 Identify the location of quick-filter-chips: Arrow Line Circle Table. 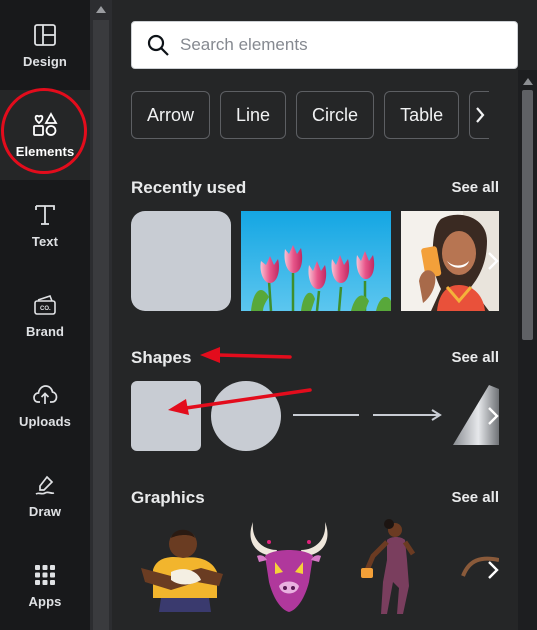
(310, 115).